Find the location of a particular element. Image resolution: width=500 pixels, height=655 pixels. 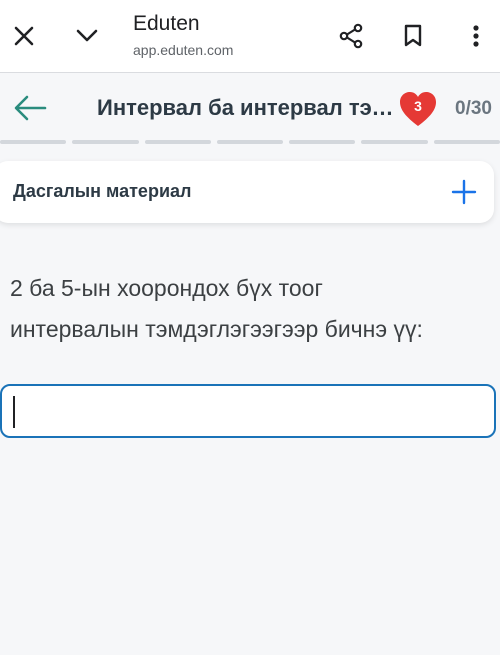

chevron-down-icon is located at coordinates (87, 35).